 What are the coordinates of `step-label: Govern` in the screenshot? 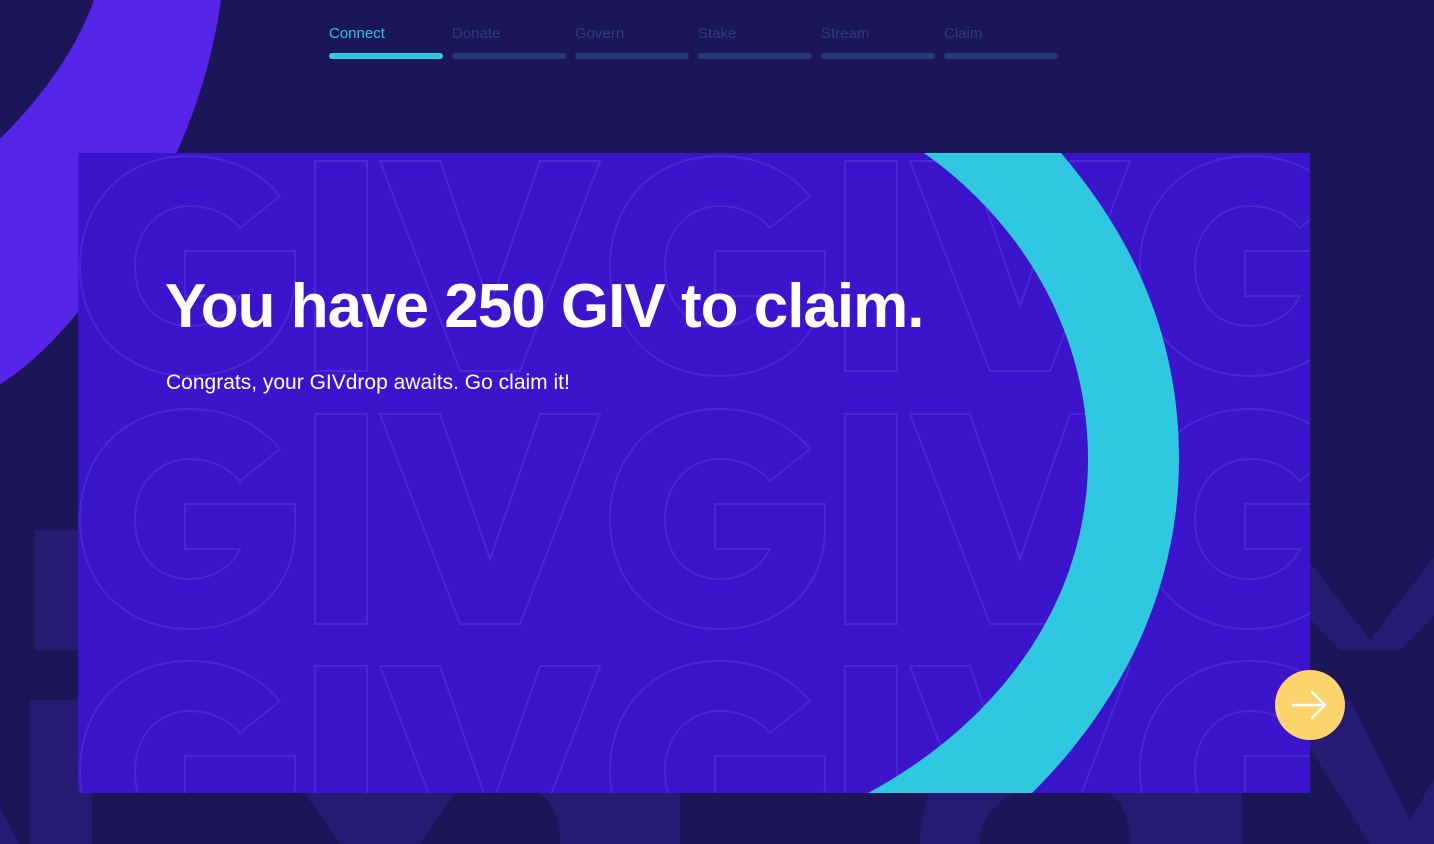 It's located at (600, 33).